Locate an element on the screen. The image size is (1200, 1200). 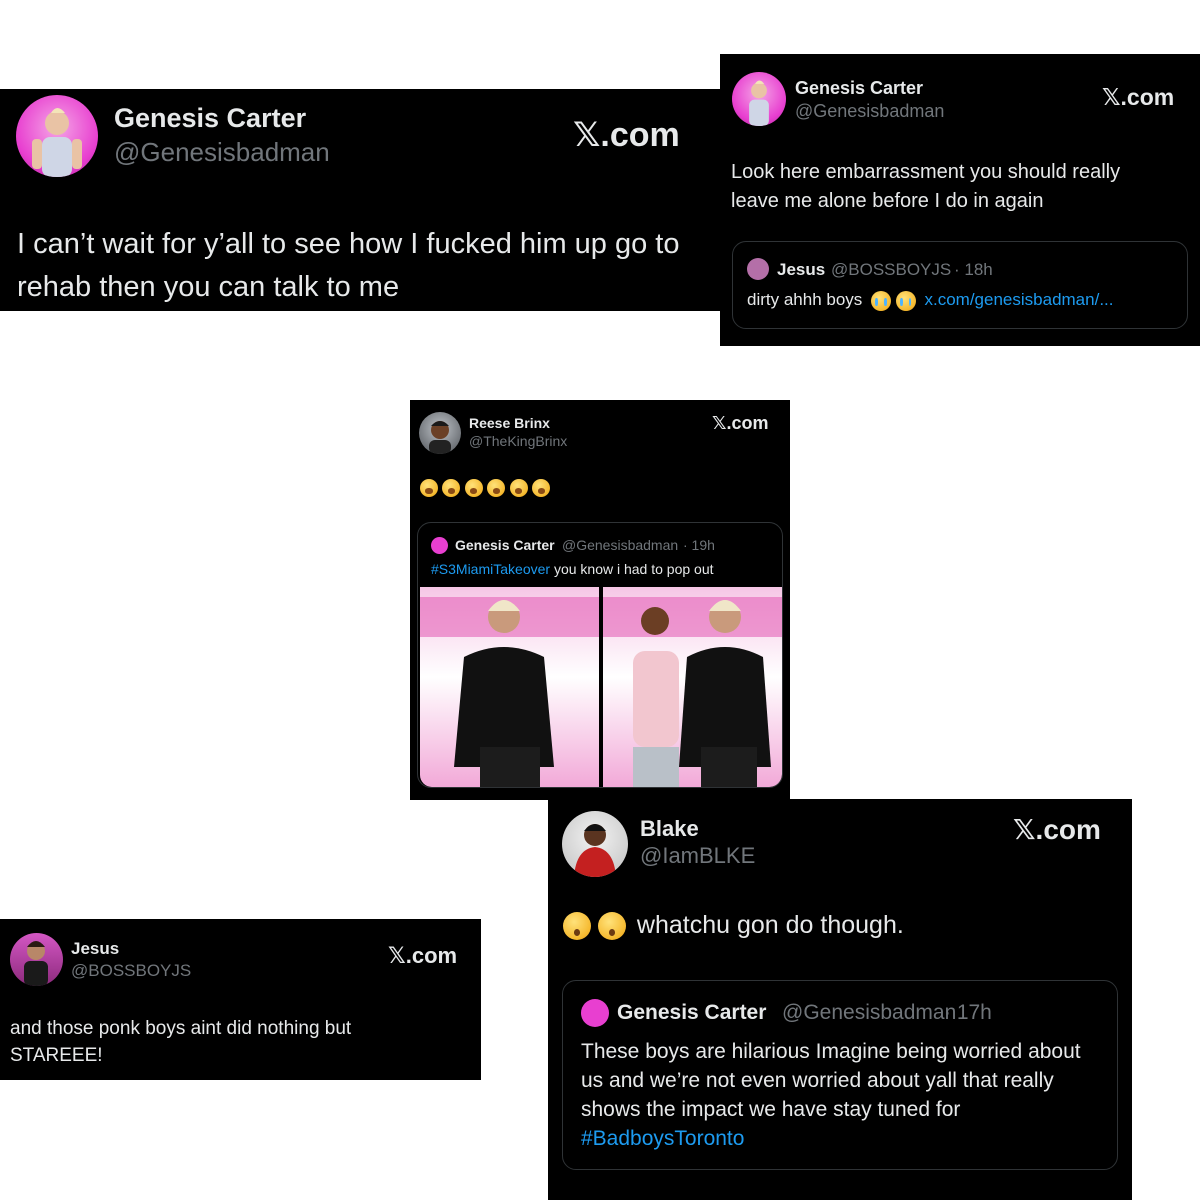
handle: @BOSSBOYJS is located at coordinates (131, 971).